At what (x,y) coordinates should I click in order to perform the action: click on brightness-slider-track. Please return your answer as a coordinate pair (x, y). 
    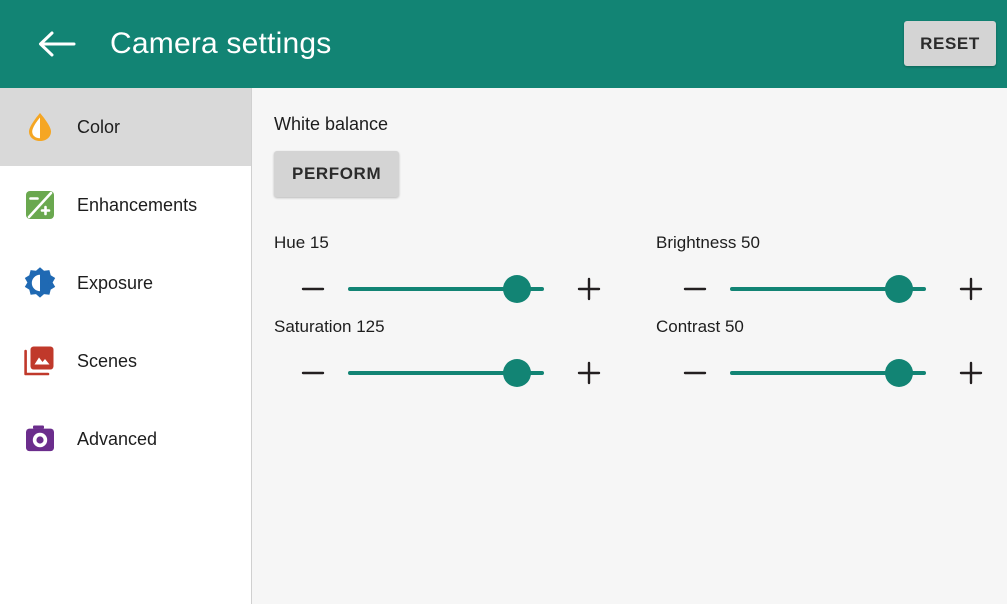
    Looking at the image, I should click on (828, 289).